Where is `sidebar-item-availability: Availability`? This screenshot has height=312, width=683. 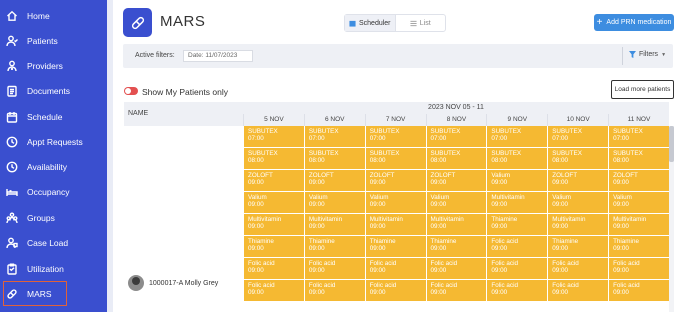
sidebar-item-availability: Availability is located at coordinates (53, 166).